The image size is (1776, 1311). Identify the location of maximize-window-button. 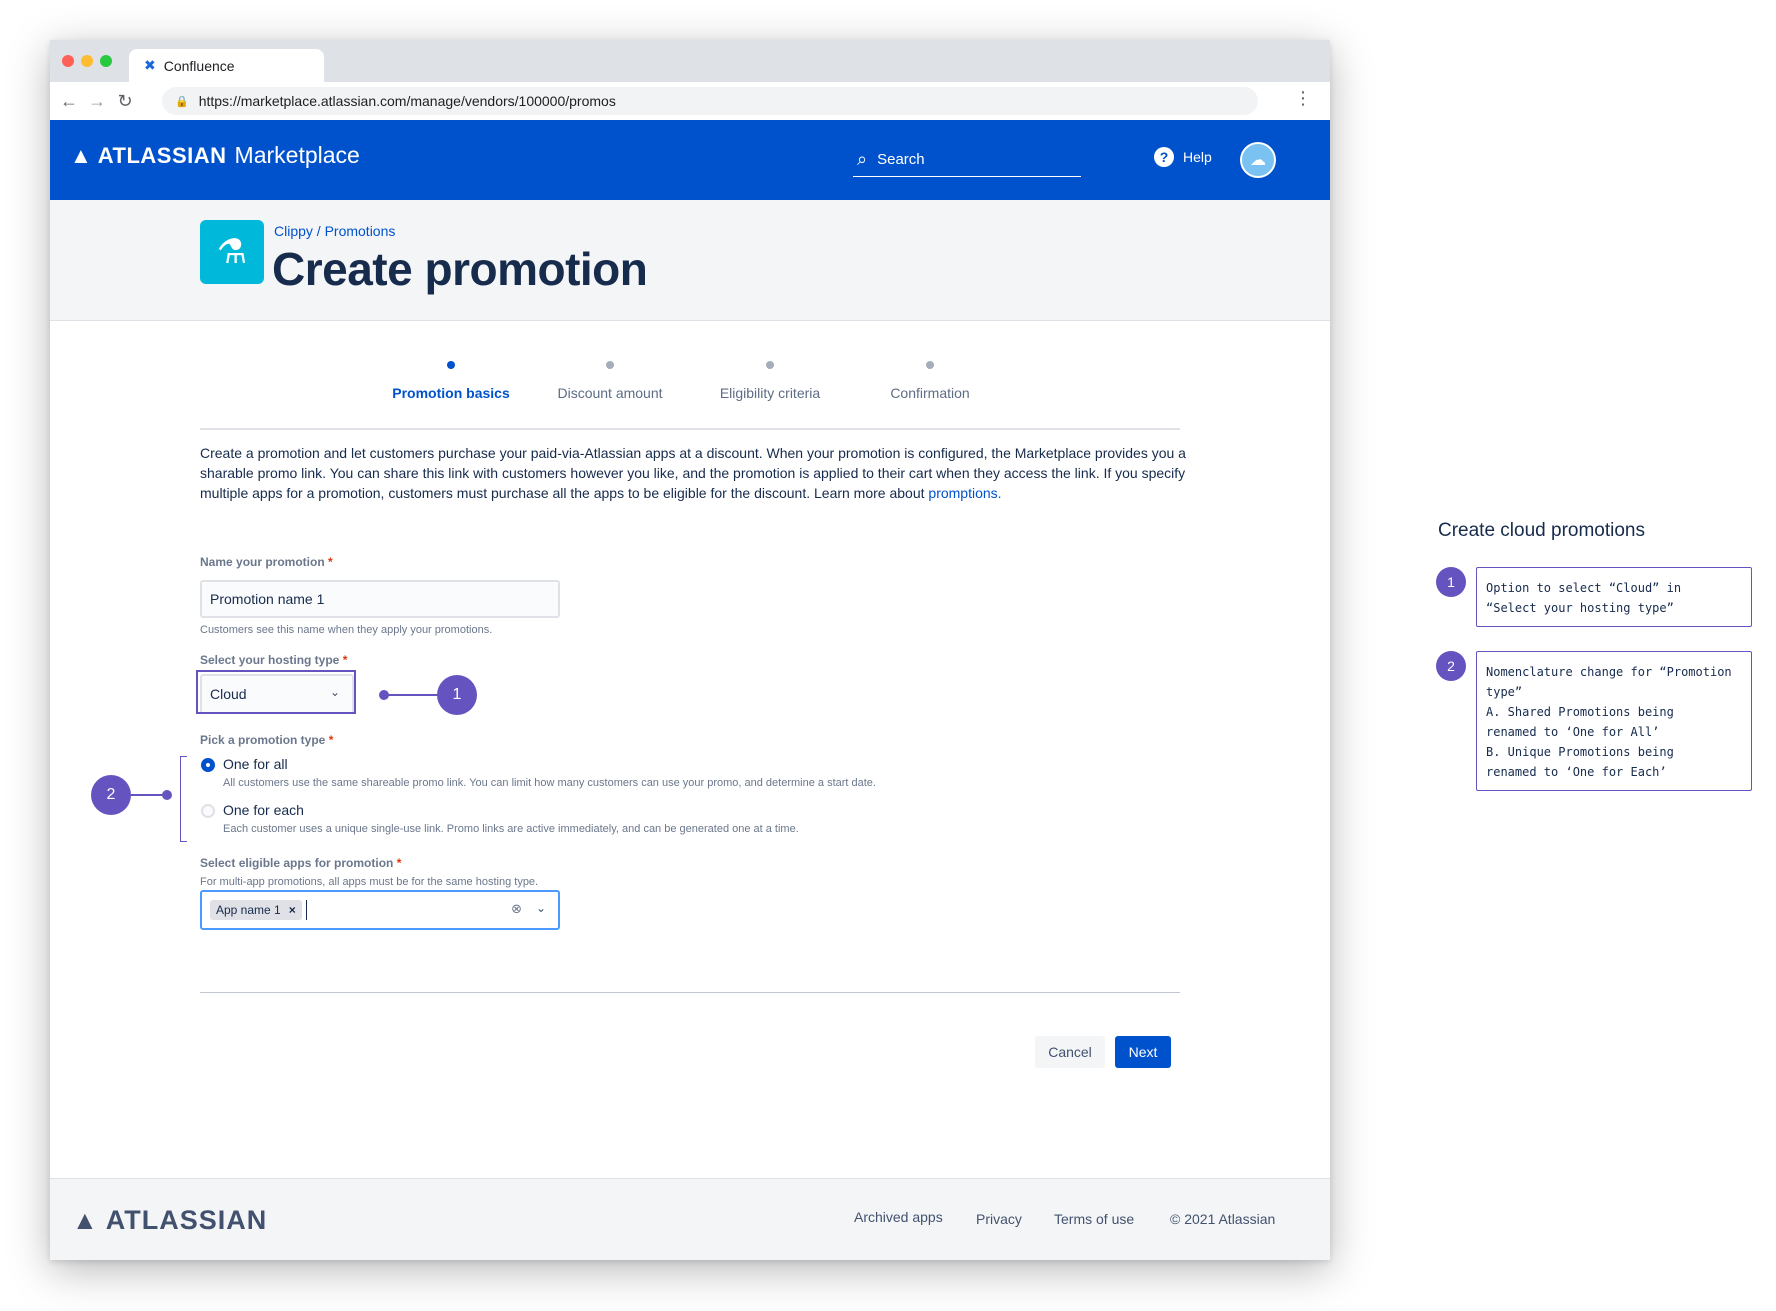
(106, 61).